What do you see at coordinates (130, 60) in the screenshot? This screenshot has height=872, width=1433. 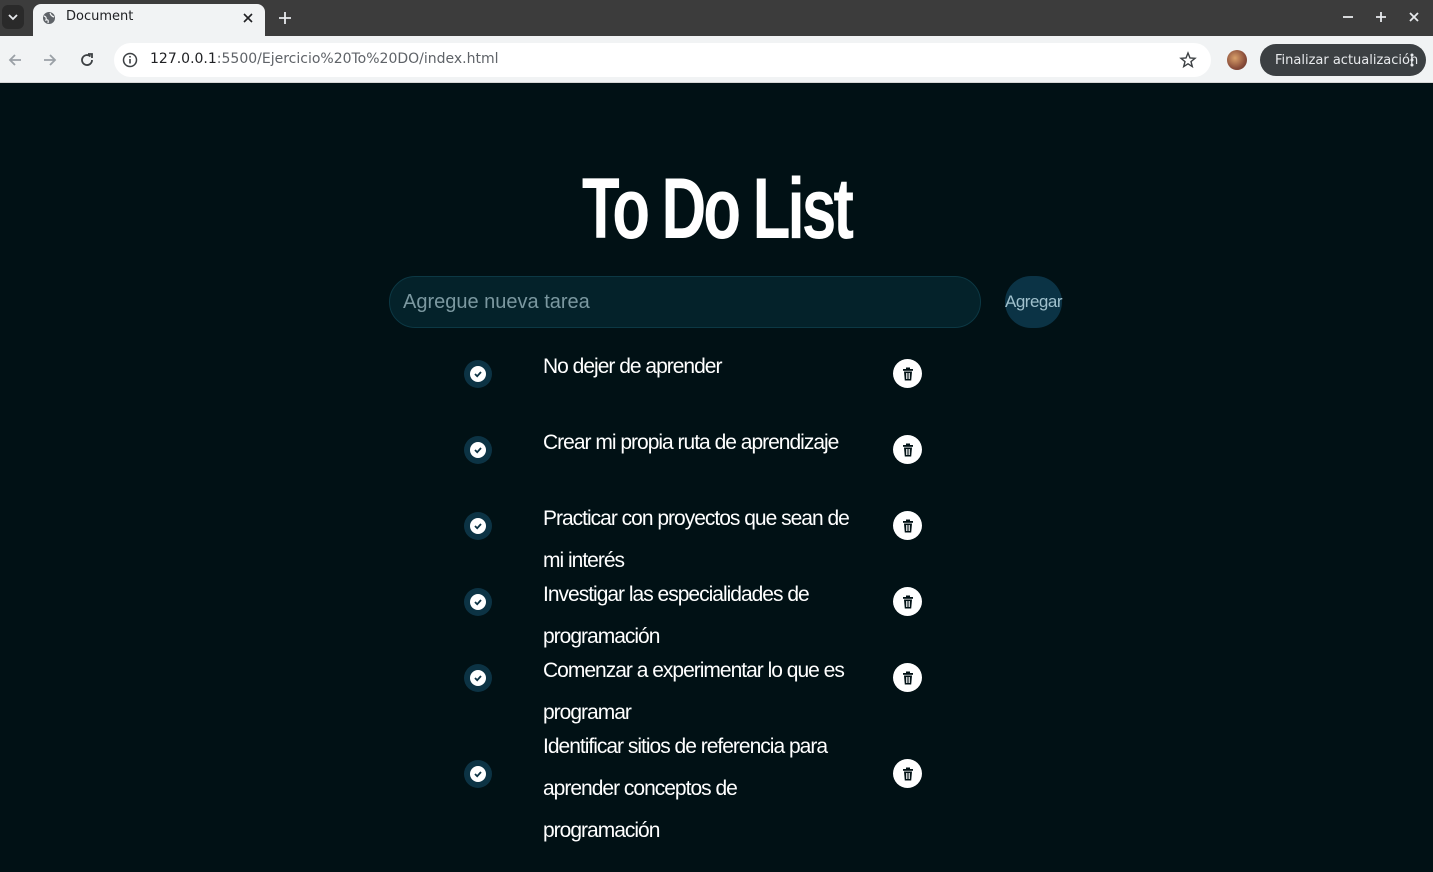 I see `info-icon` at bounding box center [130, 60].